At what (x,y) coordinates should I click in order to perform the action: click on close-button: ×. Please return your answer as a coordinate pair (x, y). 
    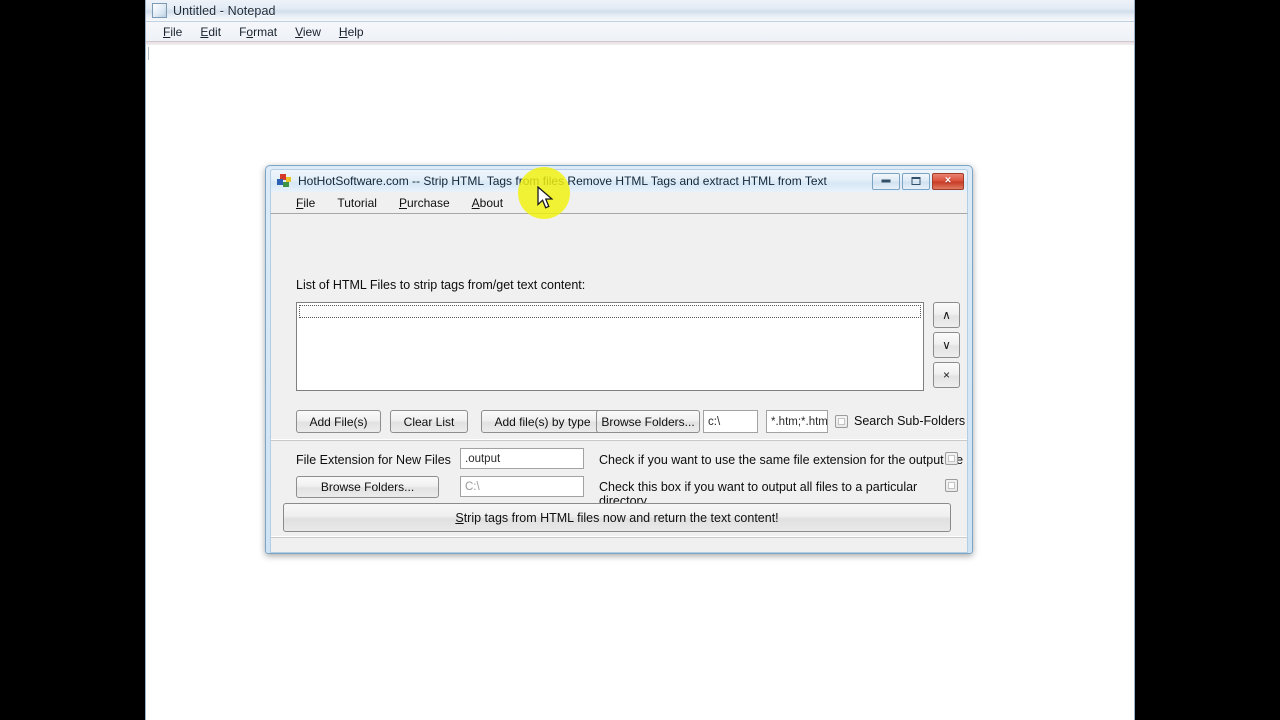
    Looking at the image, I should click on (948, 181).